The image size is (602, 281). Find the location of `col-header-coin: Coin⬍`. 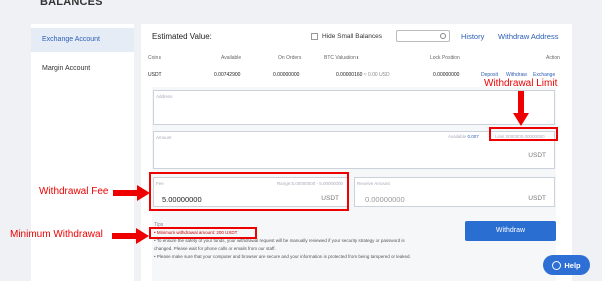

col-header-coin: Coin⬍ is located at coordinates (155, 58).